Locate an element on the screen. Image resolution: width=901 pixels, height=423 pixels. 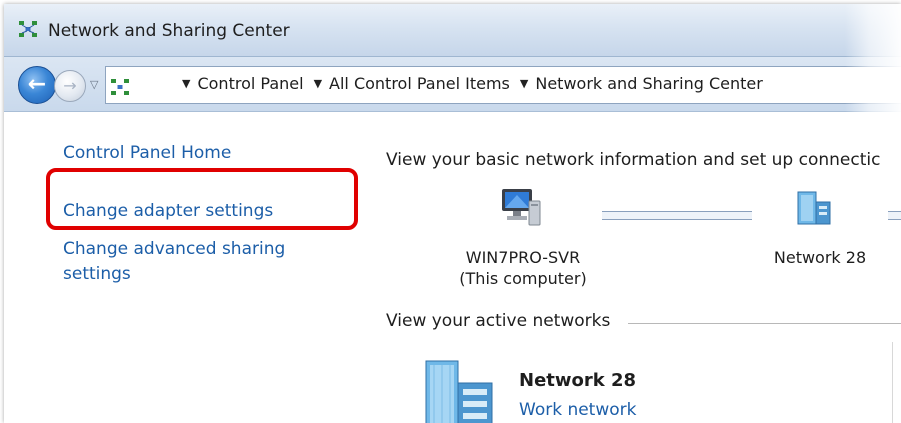
active-network-name: Network 28 is located at coordinates (578, 380).